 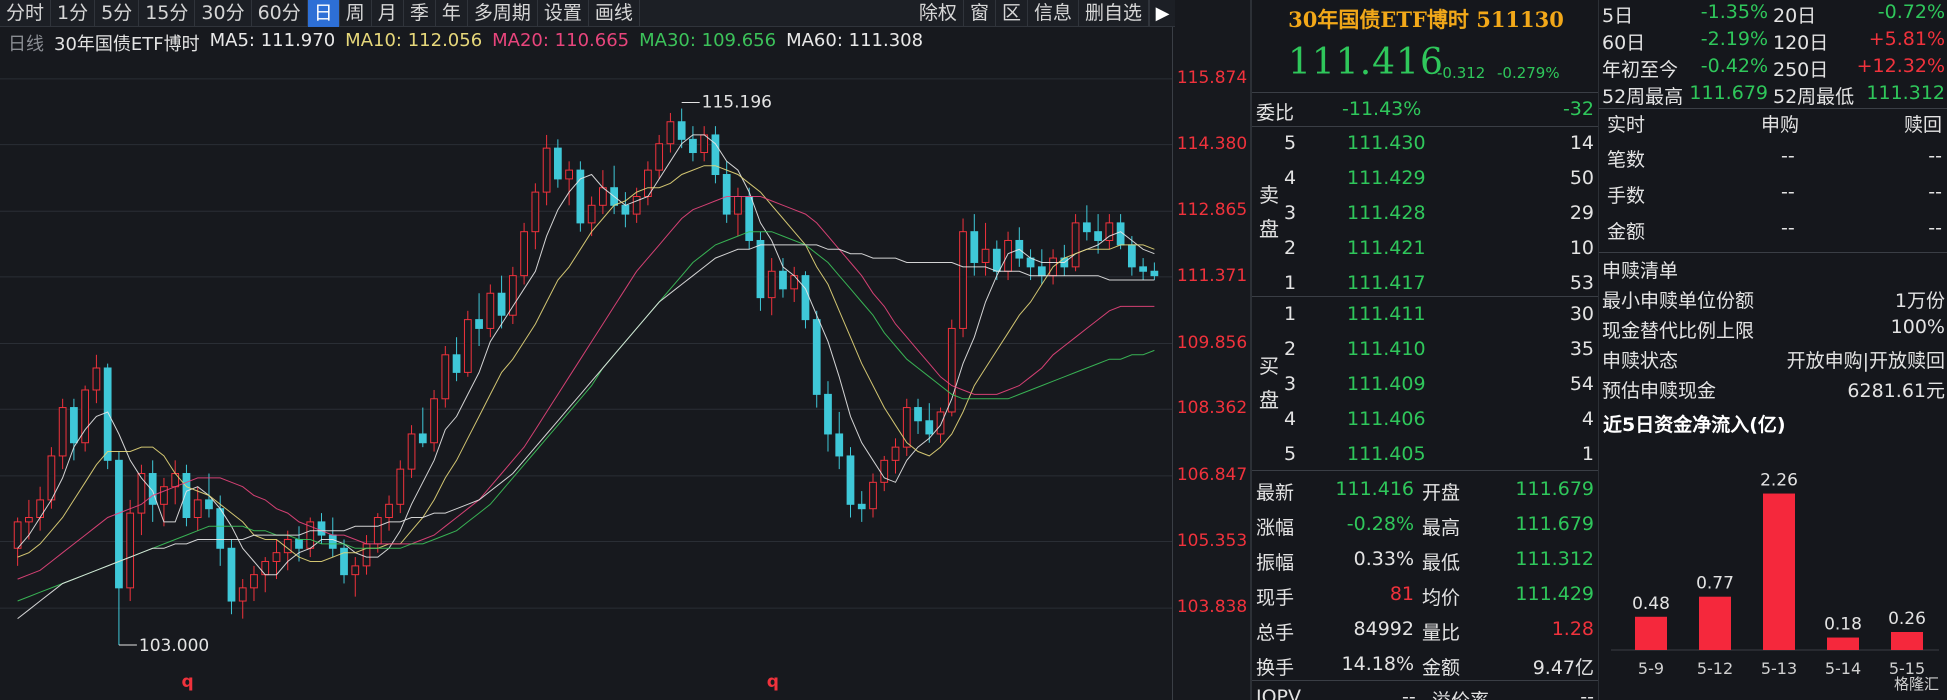 I want to click on collapse-arrow-icon: ▶, so click(x=1162, y=13).